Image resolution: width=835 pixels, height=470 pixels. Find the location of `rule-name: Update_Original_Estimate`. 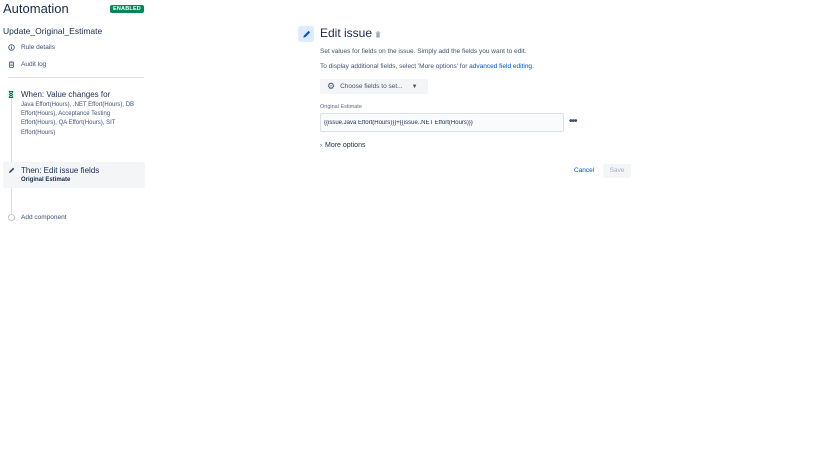

rule-name: Update_Original_Estimate is located at coordinates (53, 31).